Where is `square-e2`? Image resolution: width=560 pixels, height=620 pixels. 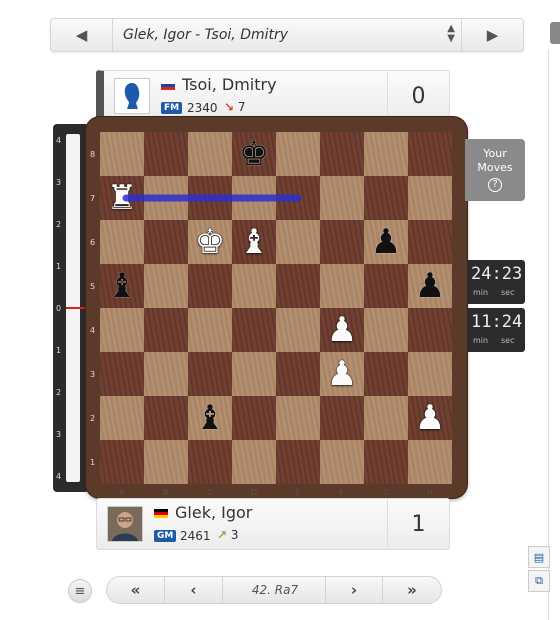
square-e2 is located at coordinates (298, 418).